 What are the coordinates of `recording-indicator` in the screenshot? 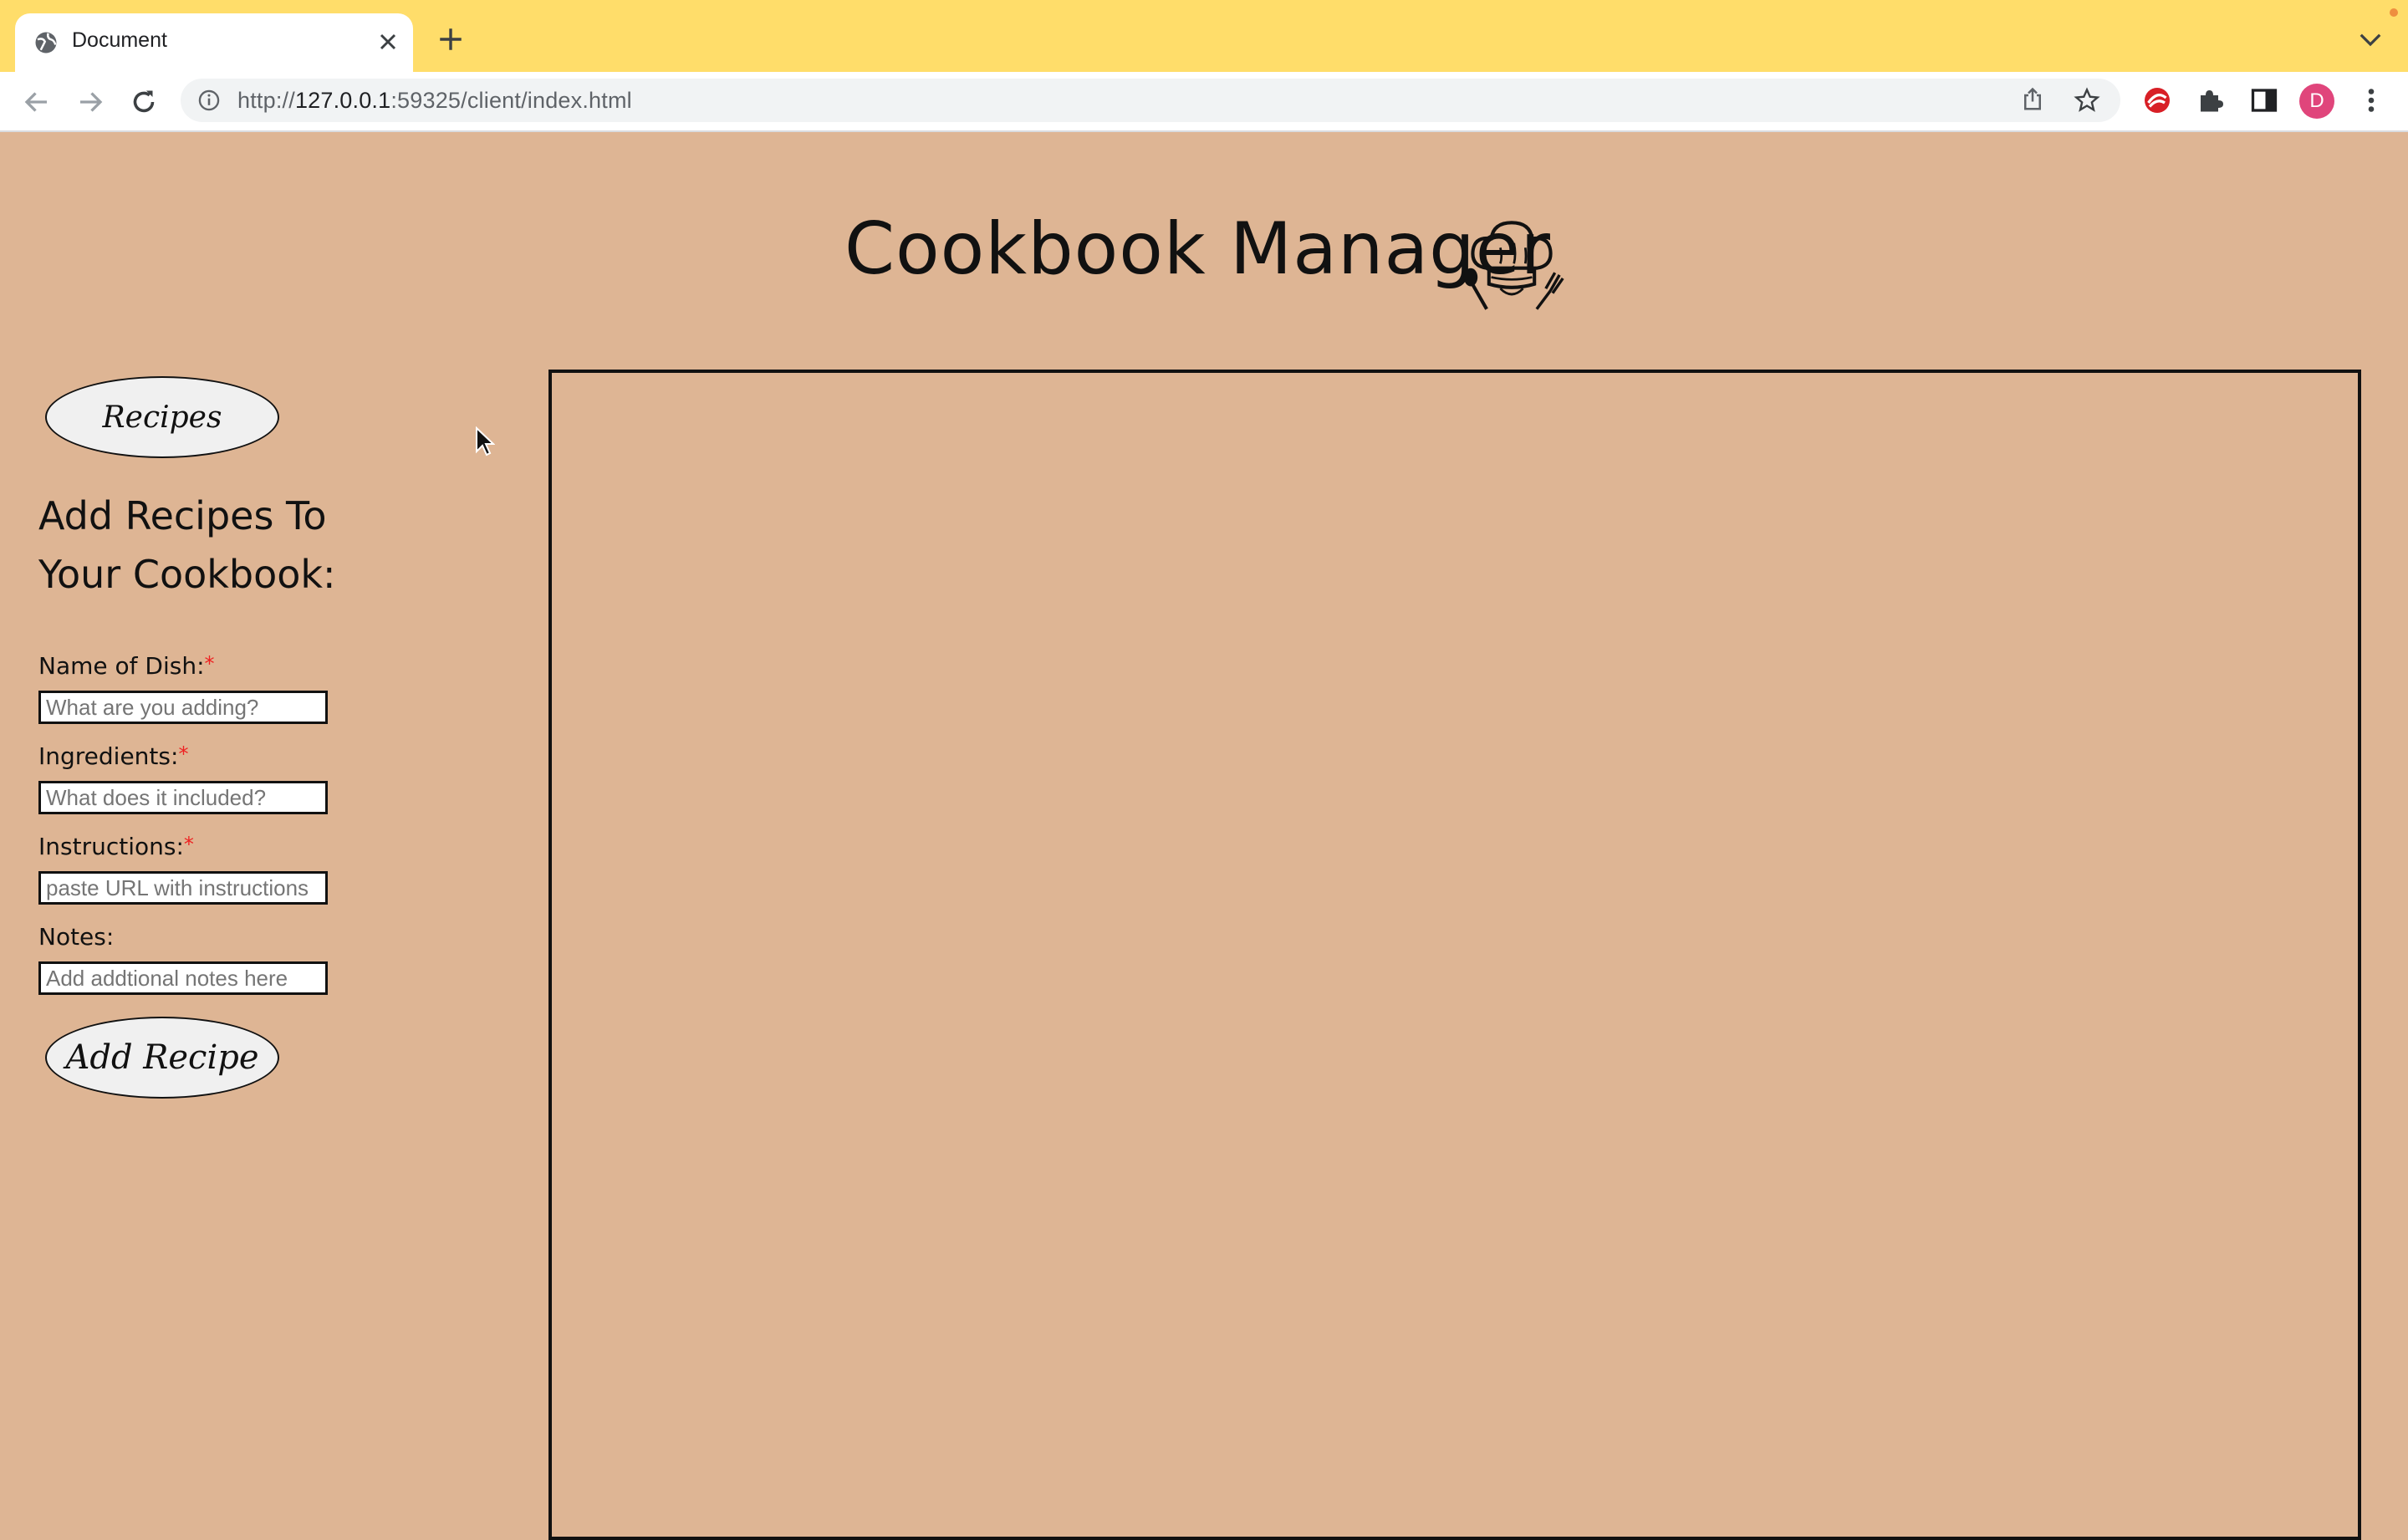 It's located at (2394, 13).